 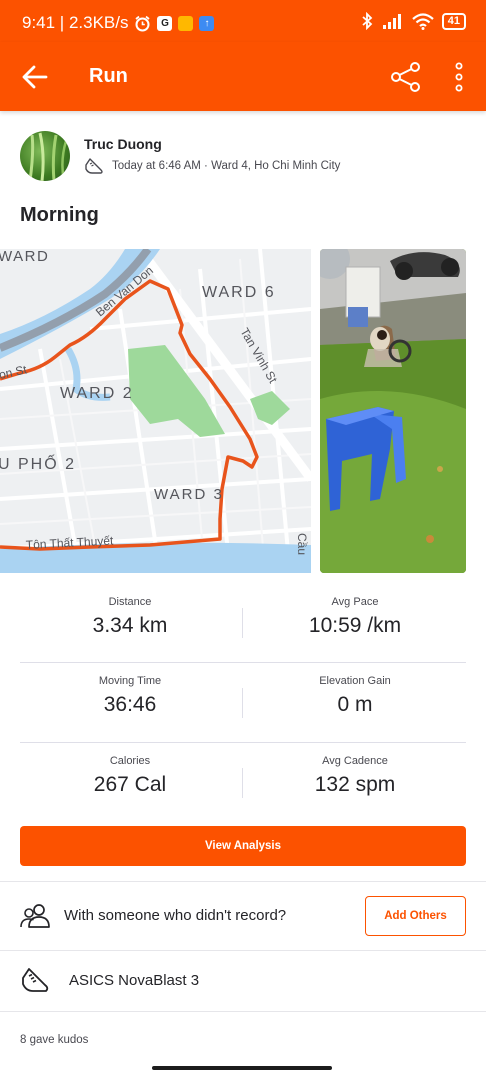 I want to click on status-time-speed: 9:41 | 2.3KB/s, so click(x=75, y=22).